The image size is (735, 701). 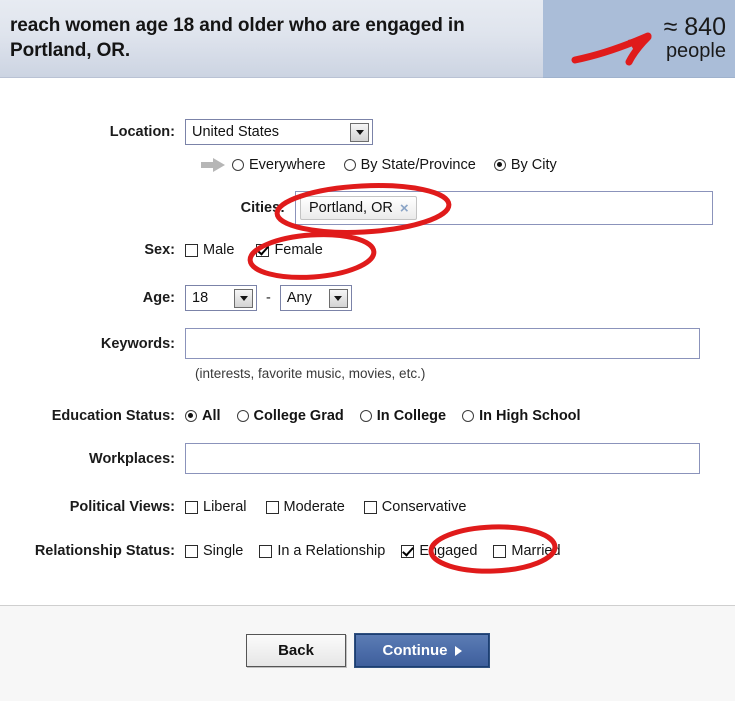 I want to click on radio-label-edu-college-grad: College Grad, so click(x=298, y=416).